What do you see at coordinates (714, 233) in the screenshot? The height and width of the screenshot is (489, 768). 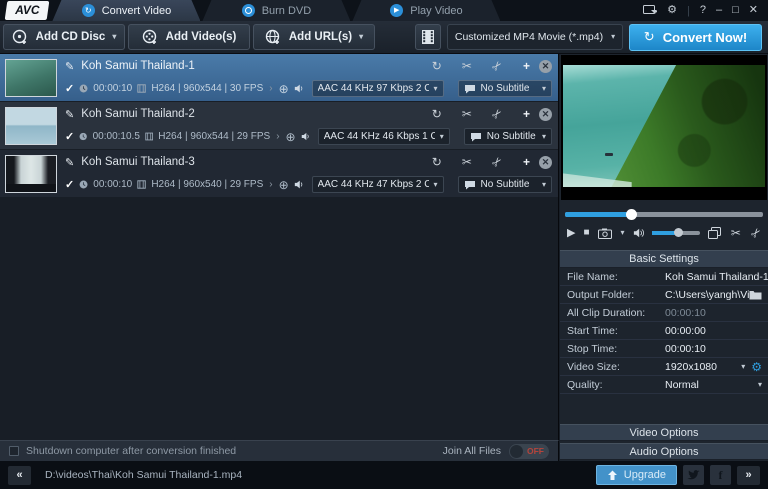 I see `compare-icon` at bounding box center [714, 233].